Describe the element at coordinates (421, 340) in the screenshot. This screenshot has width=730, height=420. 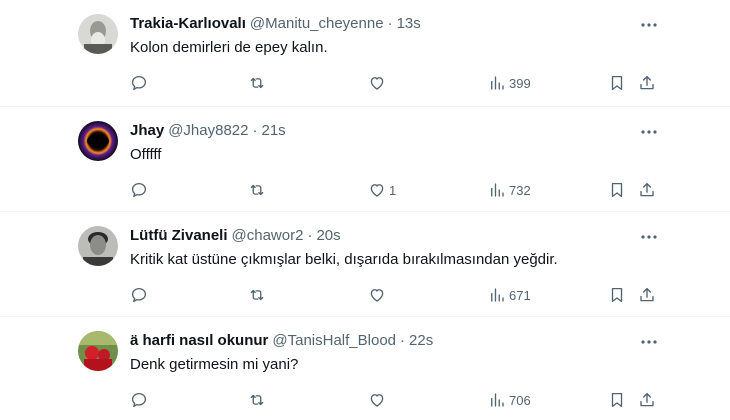
I see `timestamp: 22s` at that location.